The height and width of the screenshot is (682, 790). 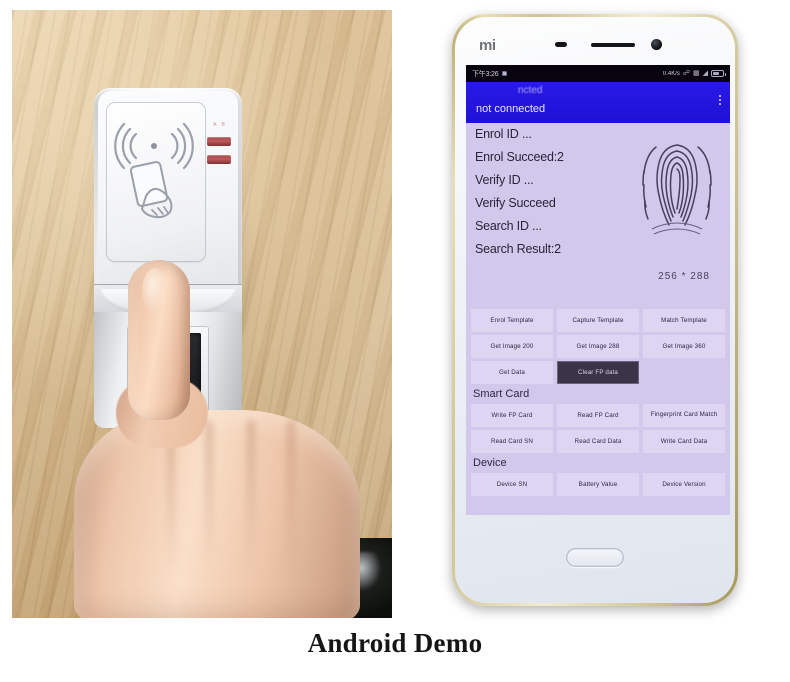 What do you see at coordinates (154, 170) in the screenshot?
I see `rfid-card-wave-icon` at bounding box center [154, 170].